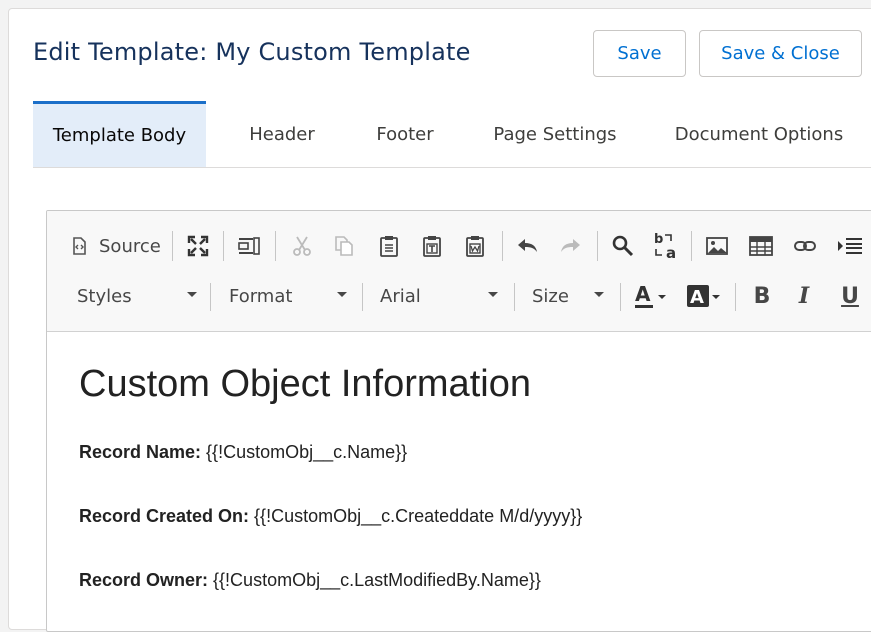  I want to click on bold-button: B, so click(762, 296).